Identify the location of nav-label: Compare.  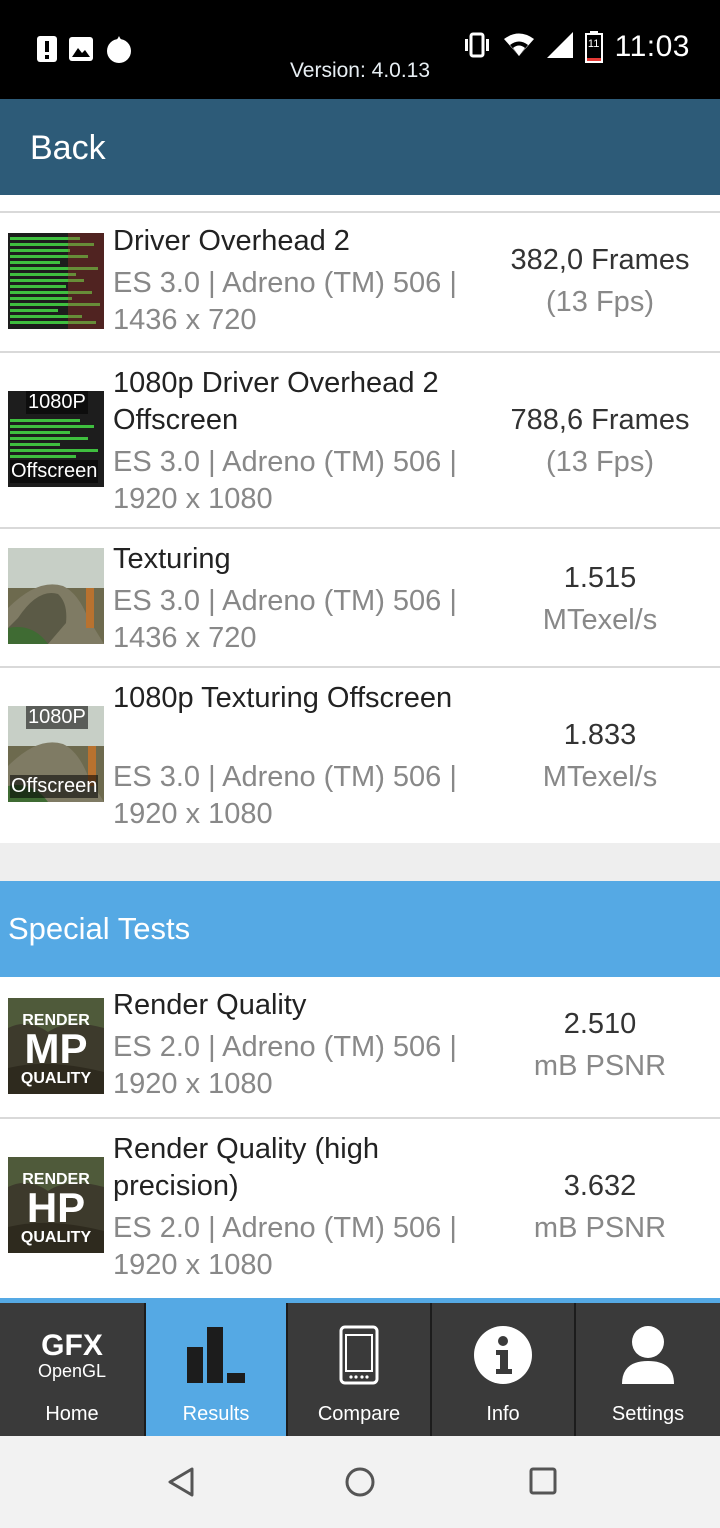
(359, 1414).